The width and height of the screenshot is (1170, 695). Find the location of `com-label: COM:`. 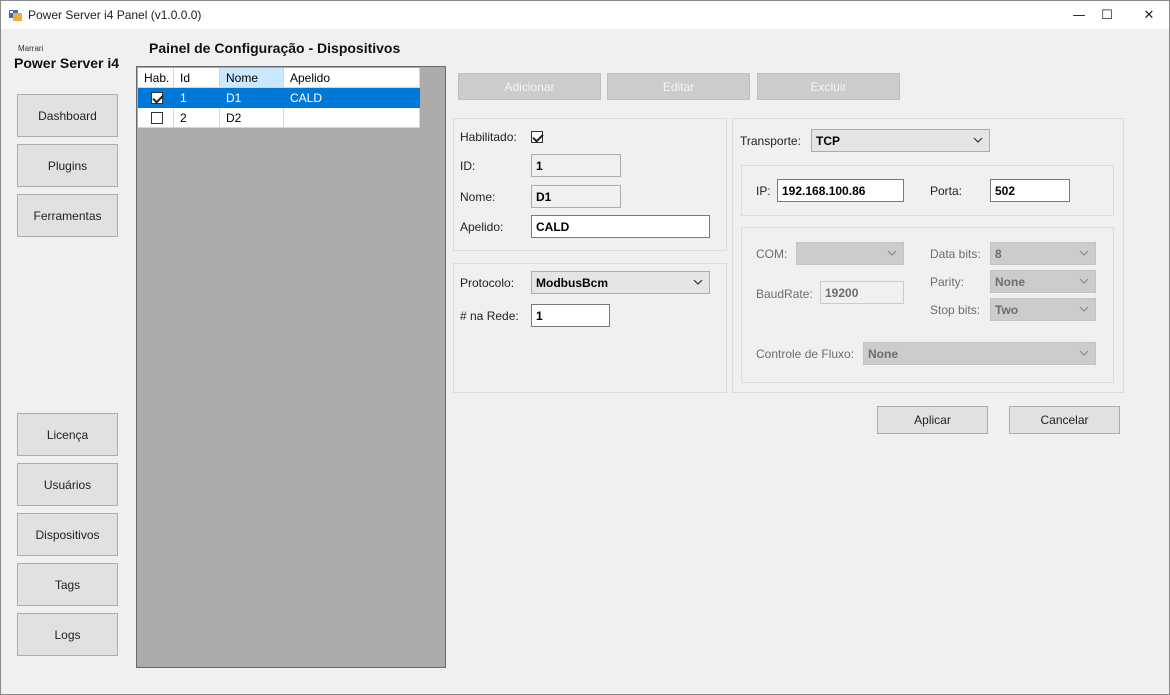

com-label: COM: is located at coordinates (772, 254).